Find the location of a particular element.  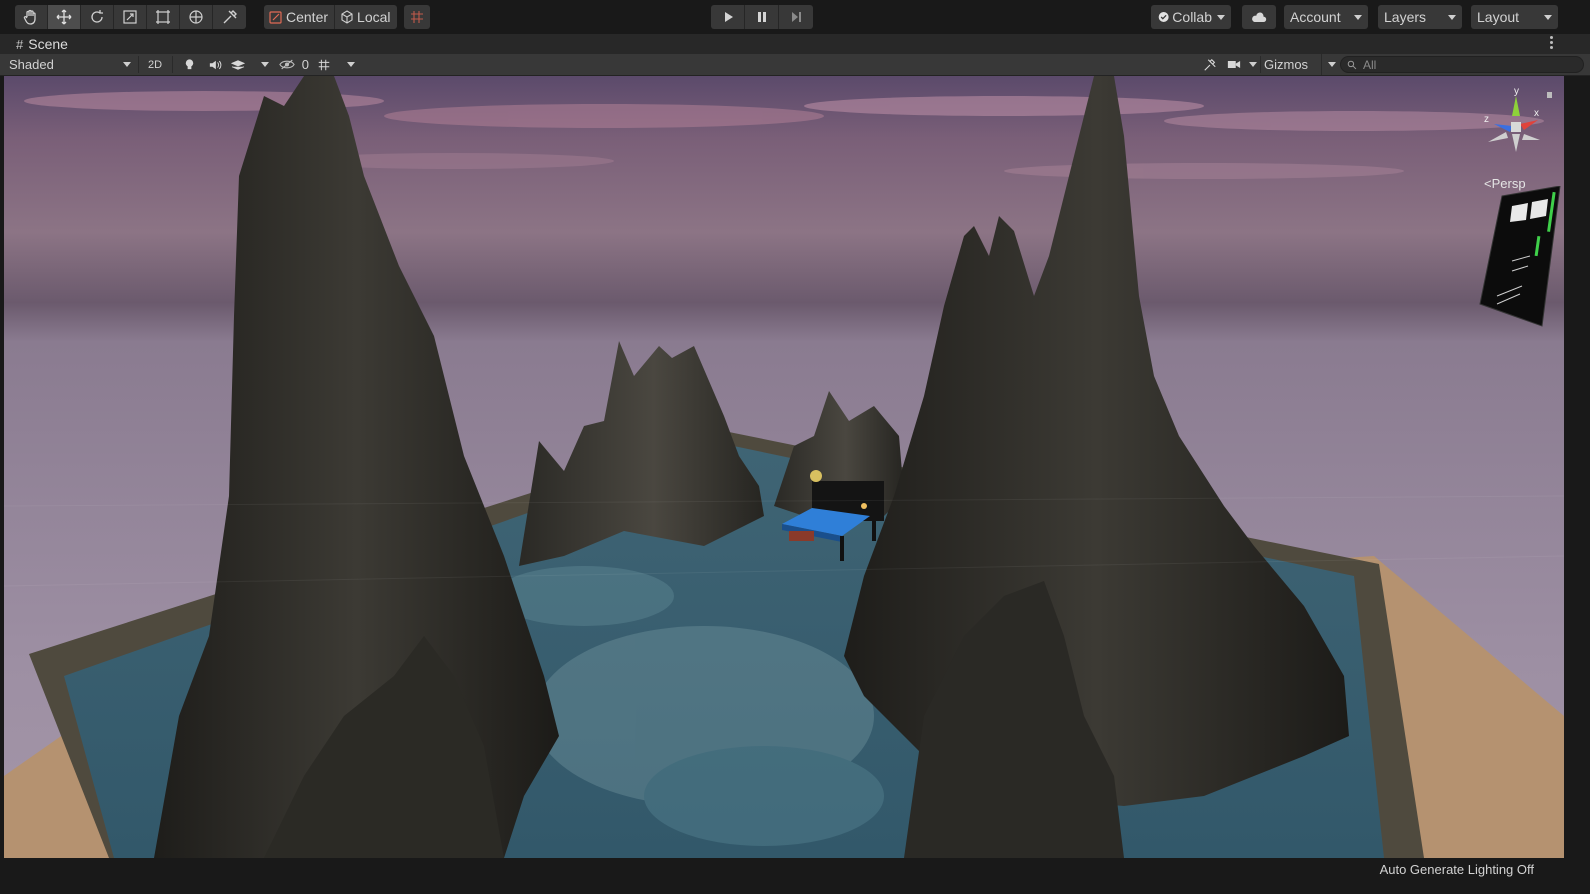

scene-search-input: All is located at coordinates (1462, 64).